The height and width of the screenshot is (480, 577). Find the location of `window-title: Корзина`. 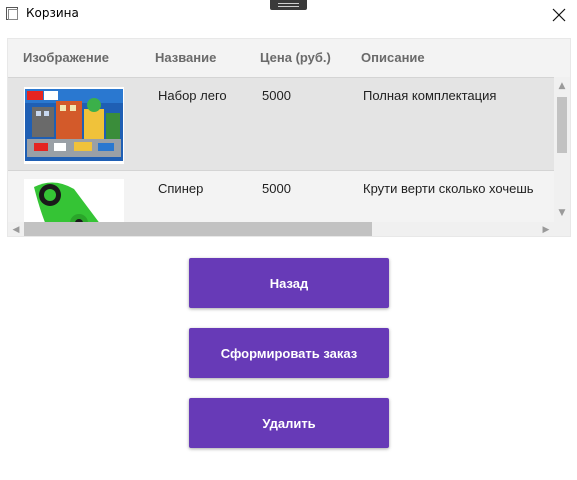

window-title: Корзина is located at coordinates (52, 13).